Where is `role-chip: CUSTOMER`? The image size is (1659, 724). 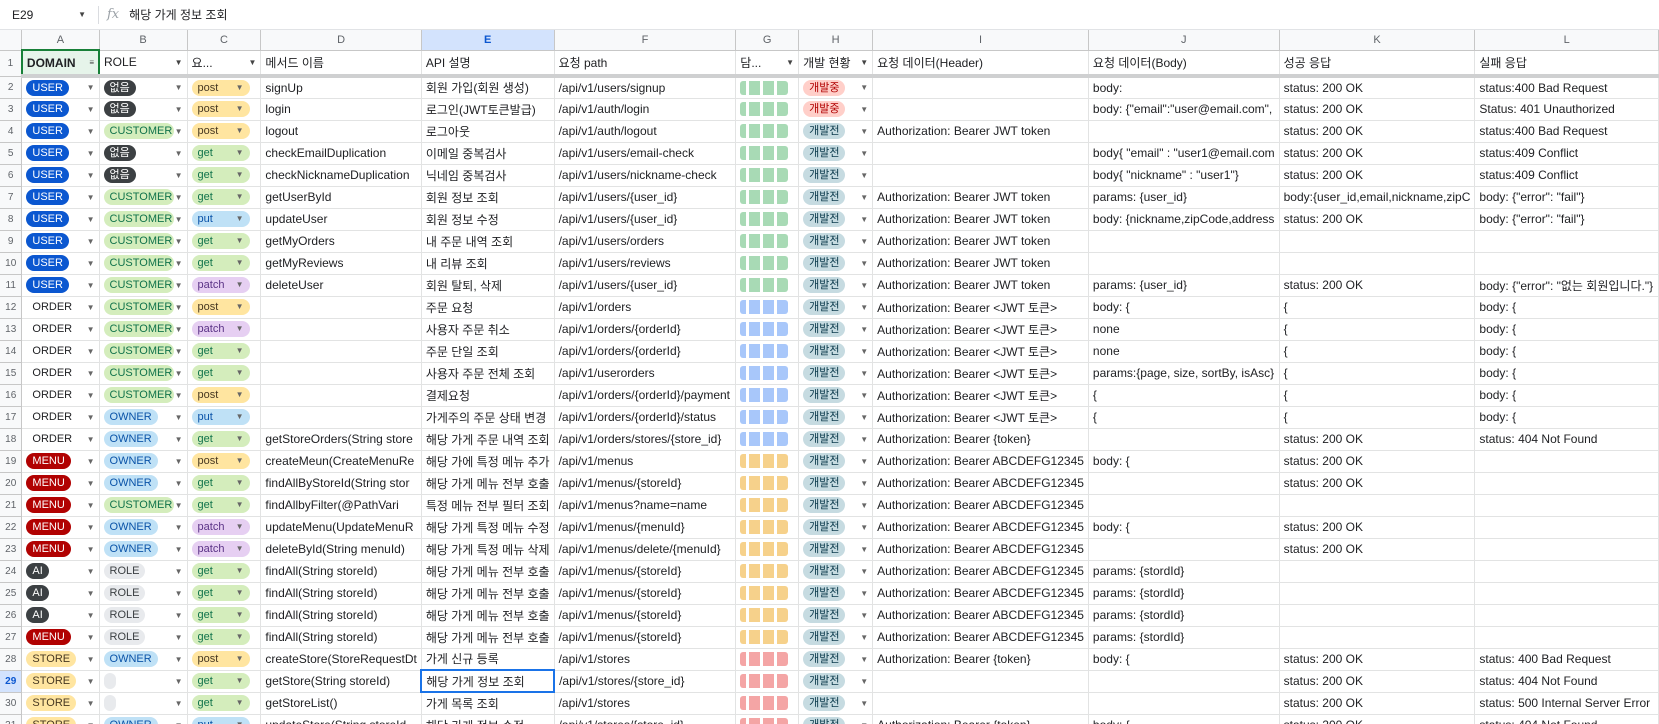 role-chip: CUSTOMER is located at coordinates (138, 285).